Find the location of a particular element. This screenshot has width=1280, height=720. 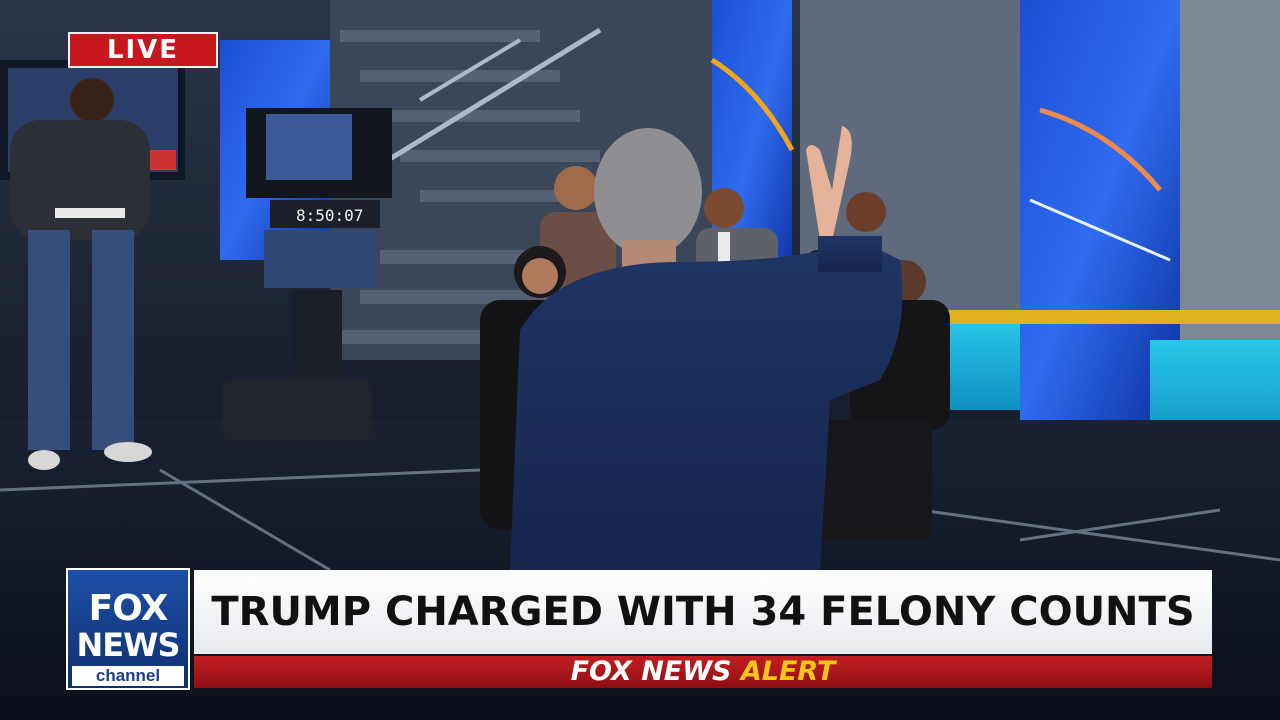

alert-brand: FOX NEWS is located at coordinates (651, 671).